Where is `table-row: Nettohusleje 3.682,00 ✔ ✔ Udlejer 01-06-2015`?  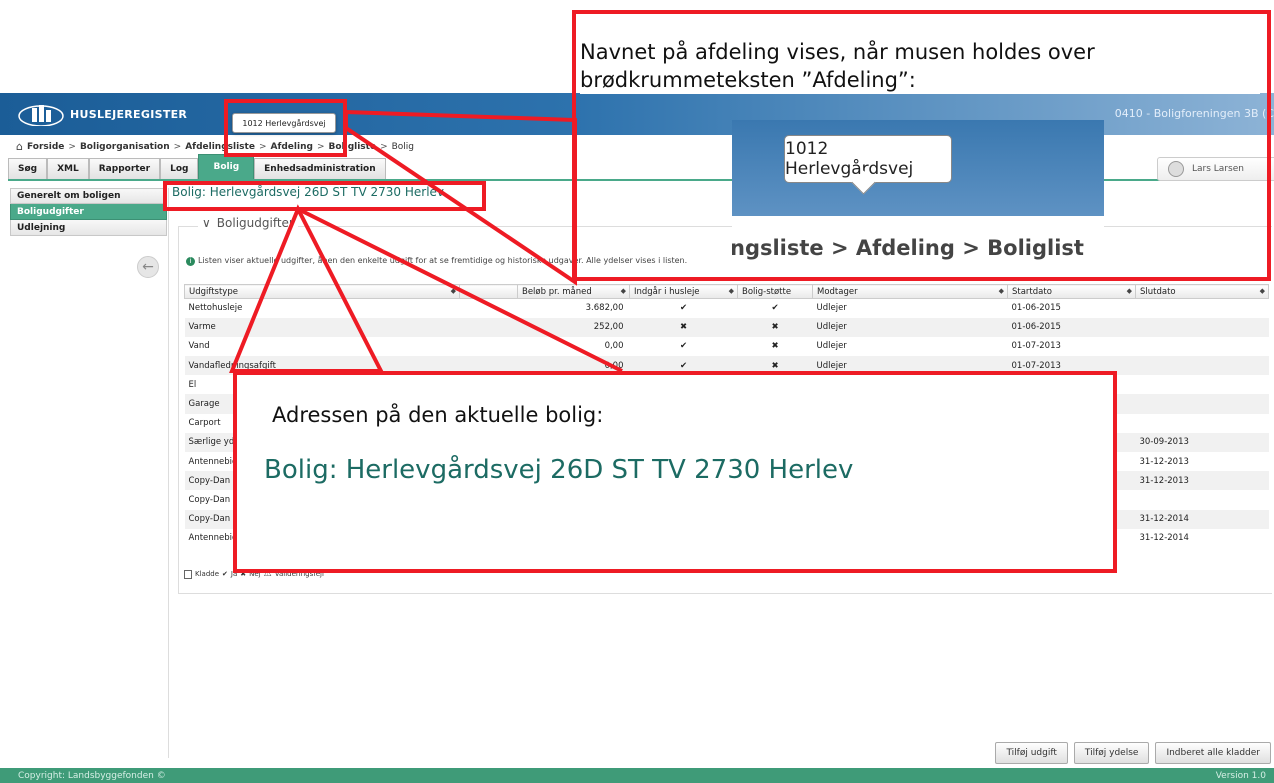 table-row: Nettohusleje 3.682,00 ✔ ✔ Udlejer 01-06-2015 is located at coordinates (727, 308).